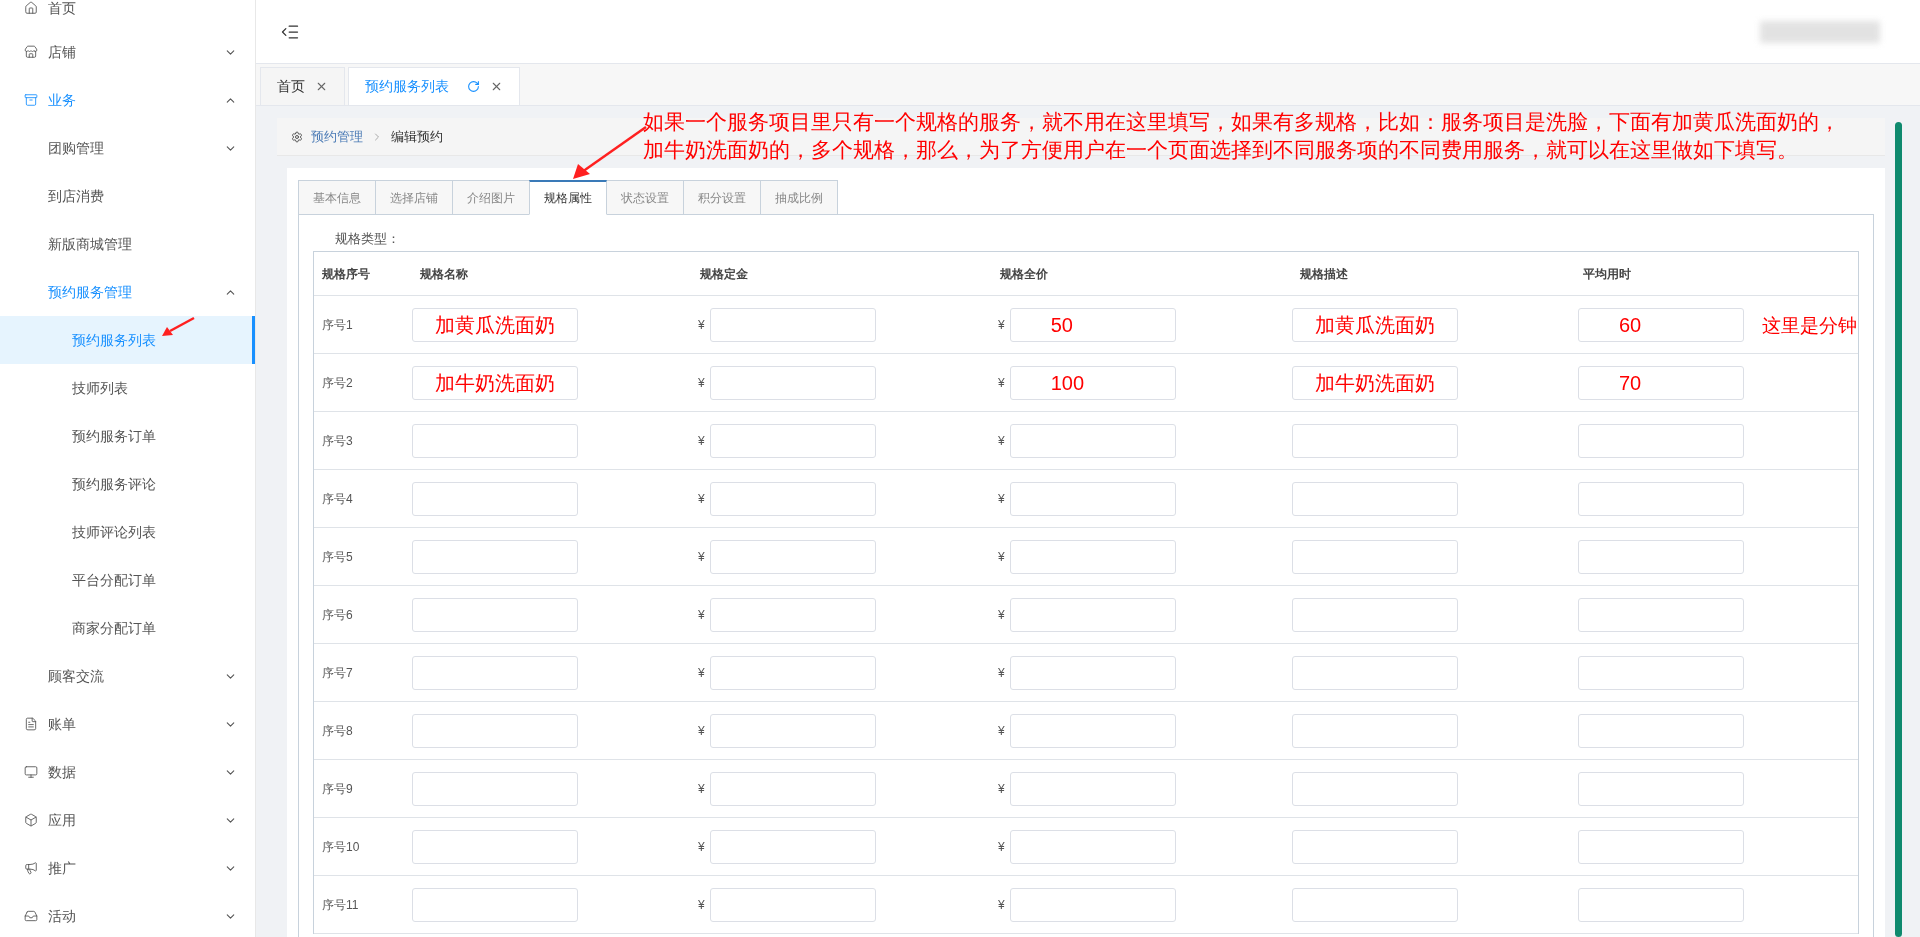 The width and height of the screenshot is (1920, 937). What do you see at coordinates (345, 274) in the screenshot?
I see `column-header: 规格序号` at bounding box center [345, 274].